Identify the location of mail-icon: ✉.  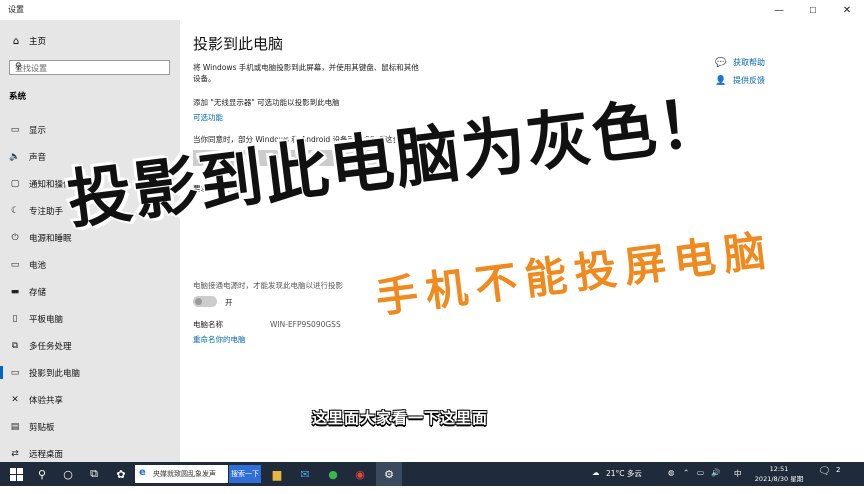
(305, 474).